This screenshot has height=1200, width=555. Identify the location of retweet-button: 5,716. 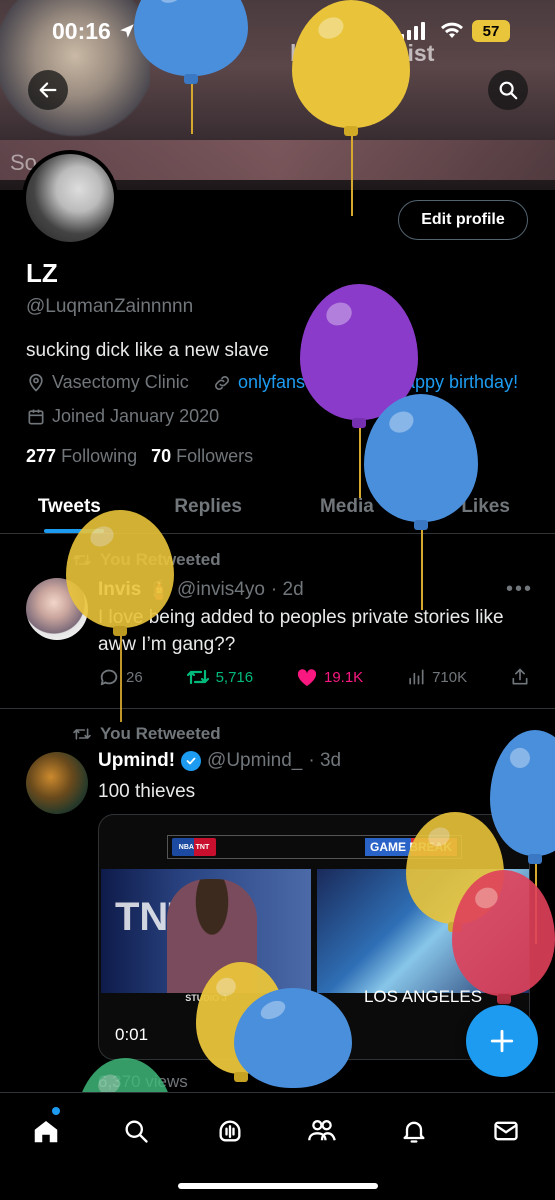
(219, 677).